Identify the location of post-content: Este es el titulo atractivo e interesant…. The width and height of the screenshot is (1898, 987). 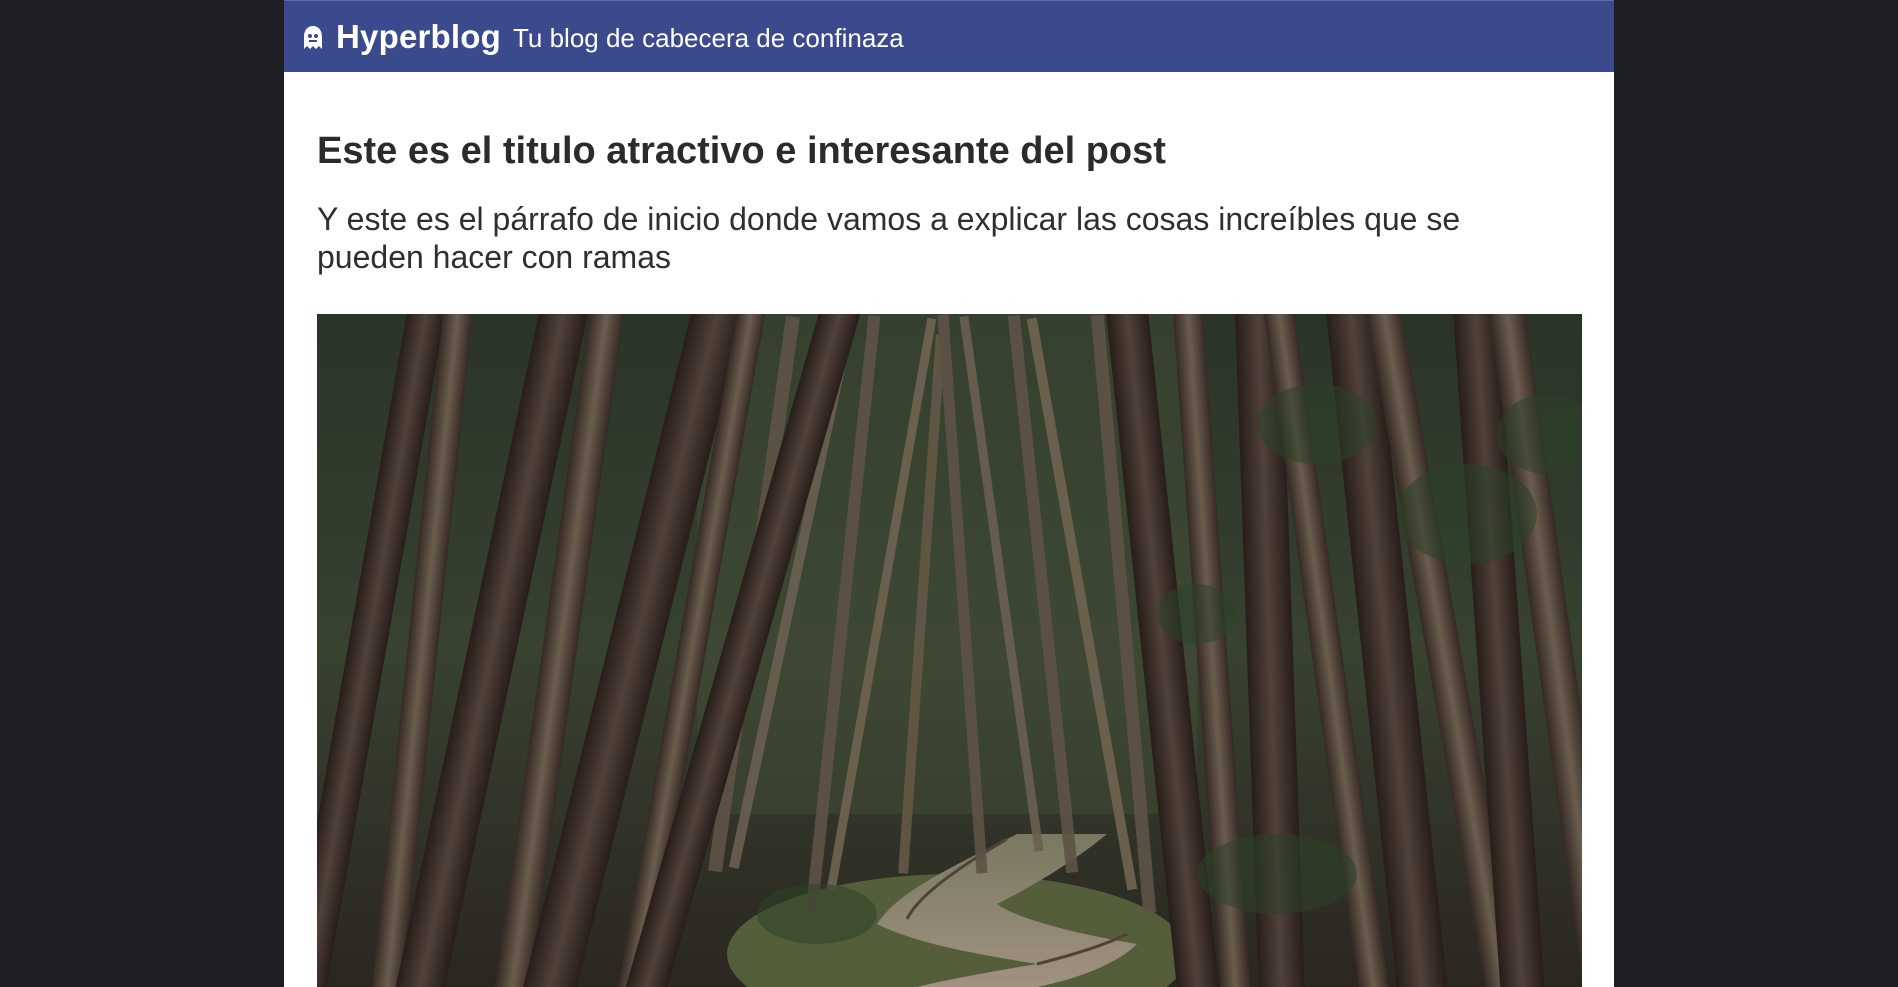
(949, 174).